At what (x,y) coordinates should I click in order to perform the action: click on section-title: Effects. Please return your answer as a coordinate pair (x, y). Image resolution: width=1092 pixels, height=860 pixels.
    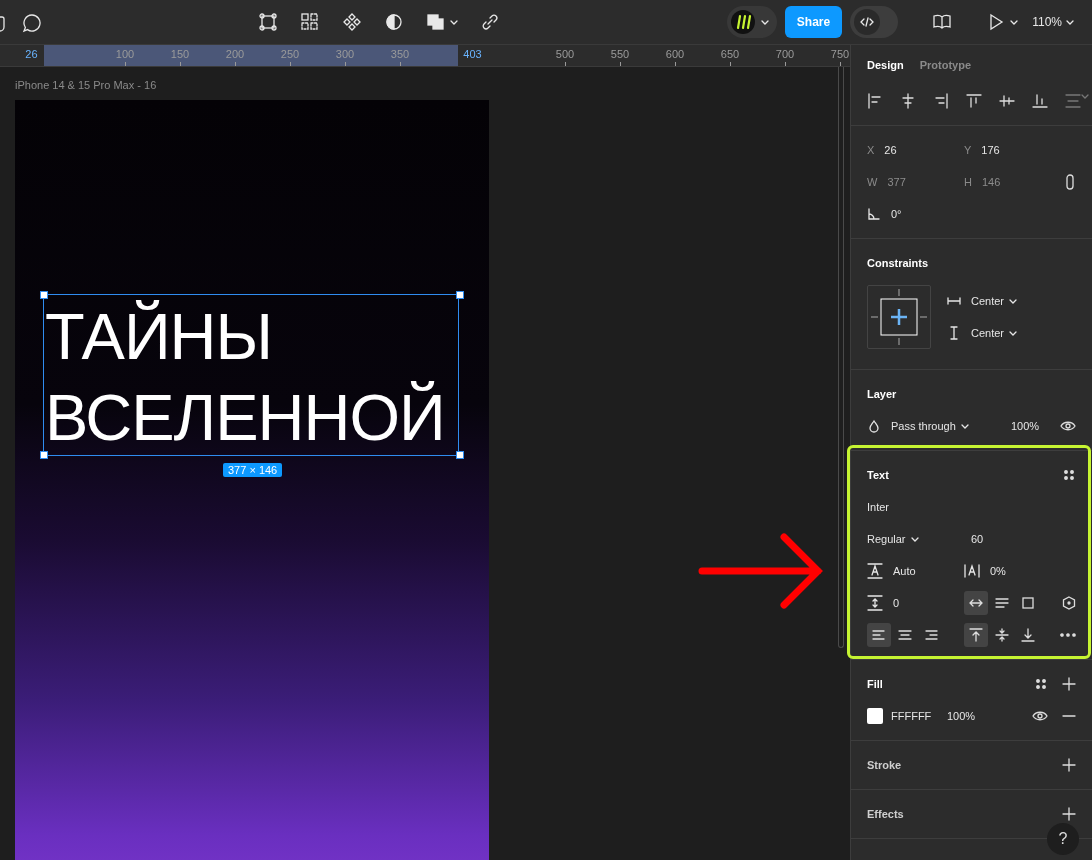
    Looking at the image, I should click on (885, 814).